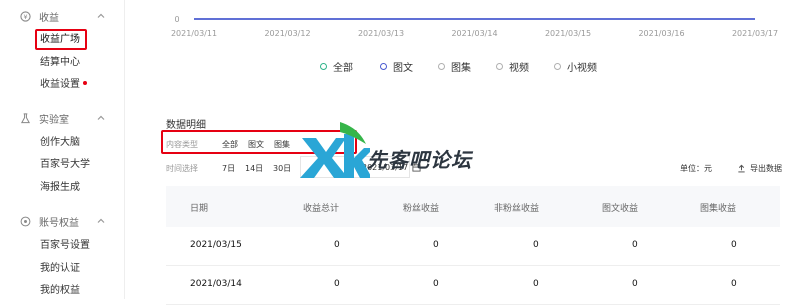  I want to click on sidebar-section-title: 收益, so click(49, 18).